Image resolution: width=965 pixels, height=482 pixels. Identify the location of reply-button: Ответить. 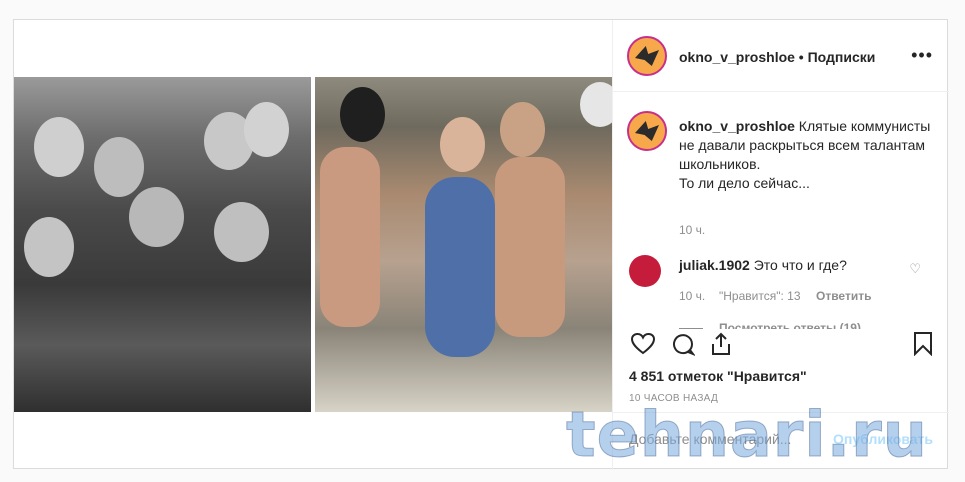
(843, 296).